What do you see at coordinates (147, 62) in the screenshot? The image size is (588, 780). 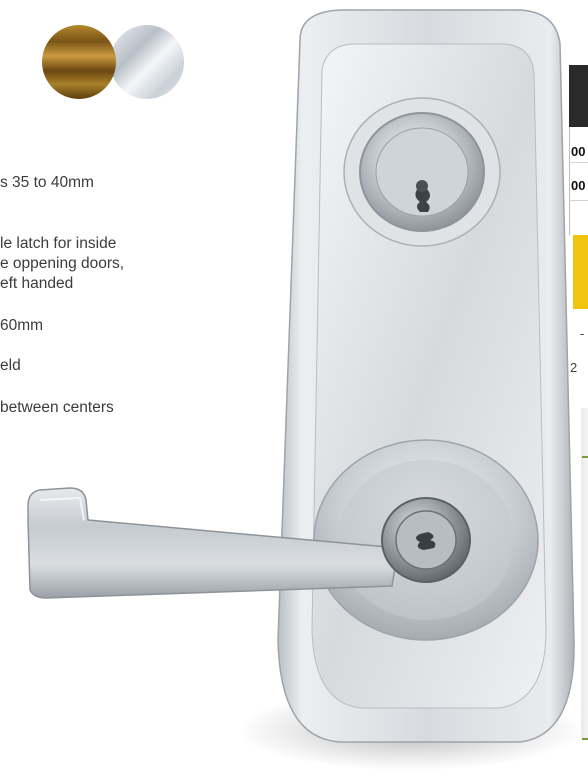 I see `chrome-finish-swatch` at bounding box center [147, 62].